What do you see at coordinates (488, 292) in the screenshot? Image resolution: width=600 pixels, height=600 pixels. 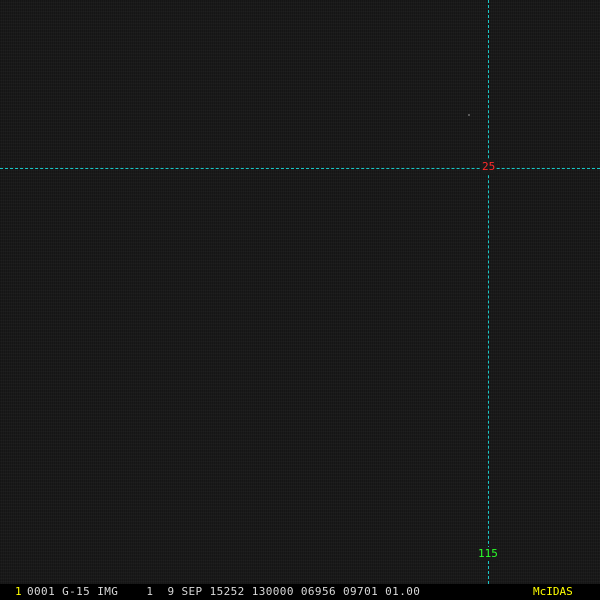 I see `longitude-gridline` at bounding box center [488, 292].